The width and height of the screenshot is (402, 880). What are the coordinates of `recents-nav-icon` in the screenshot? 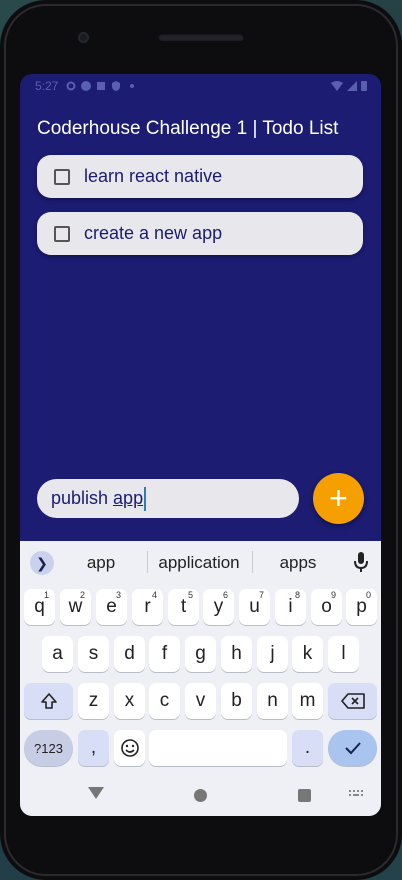 It's located at (304, 795).